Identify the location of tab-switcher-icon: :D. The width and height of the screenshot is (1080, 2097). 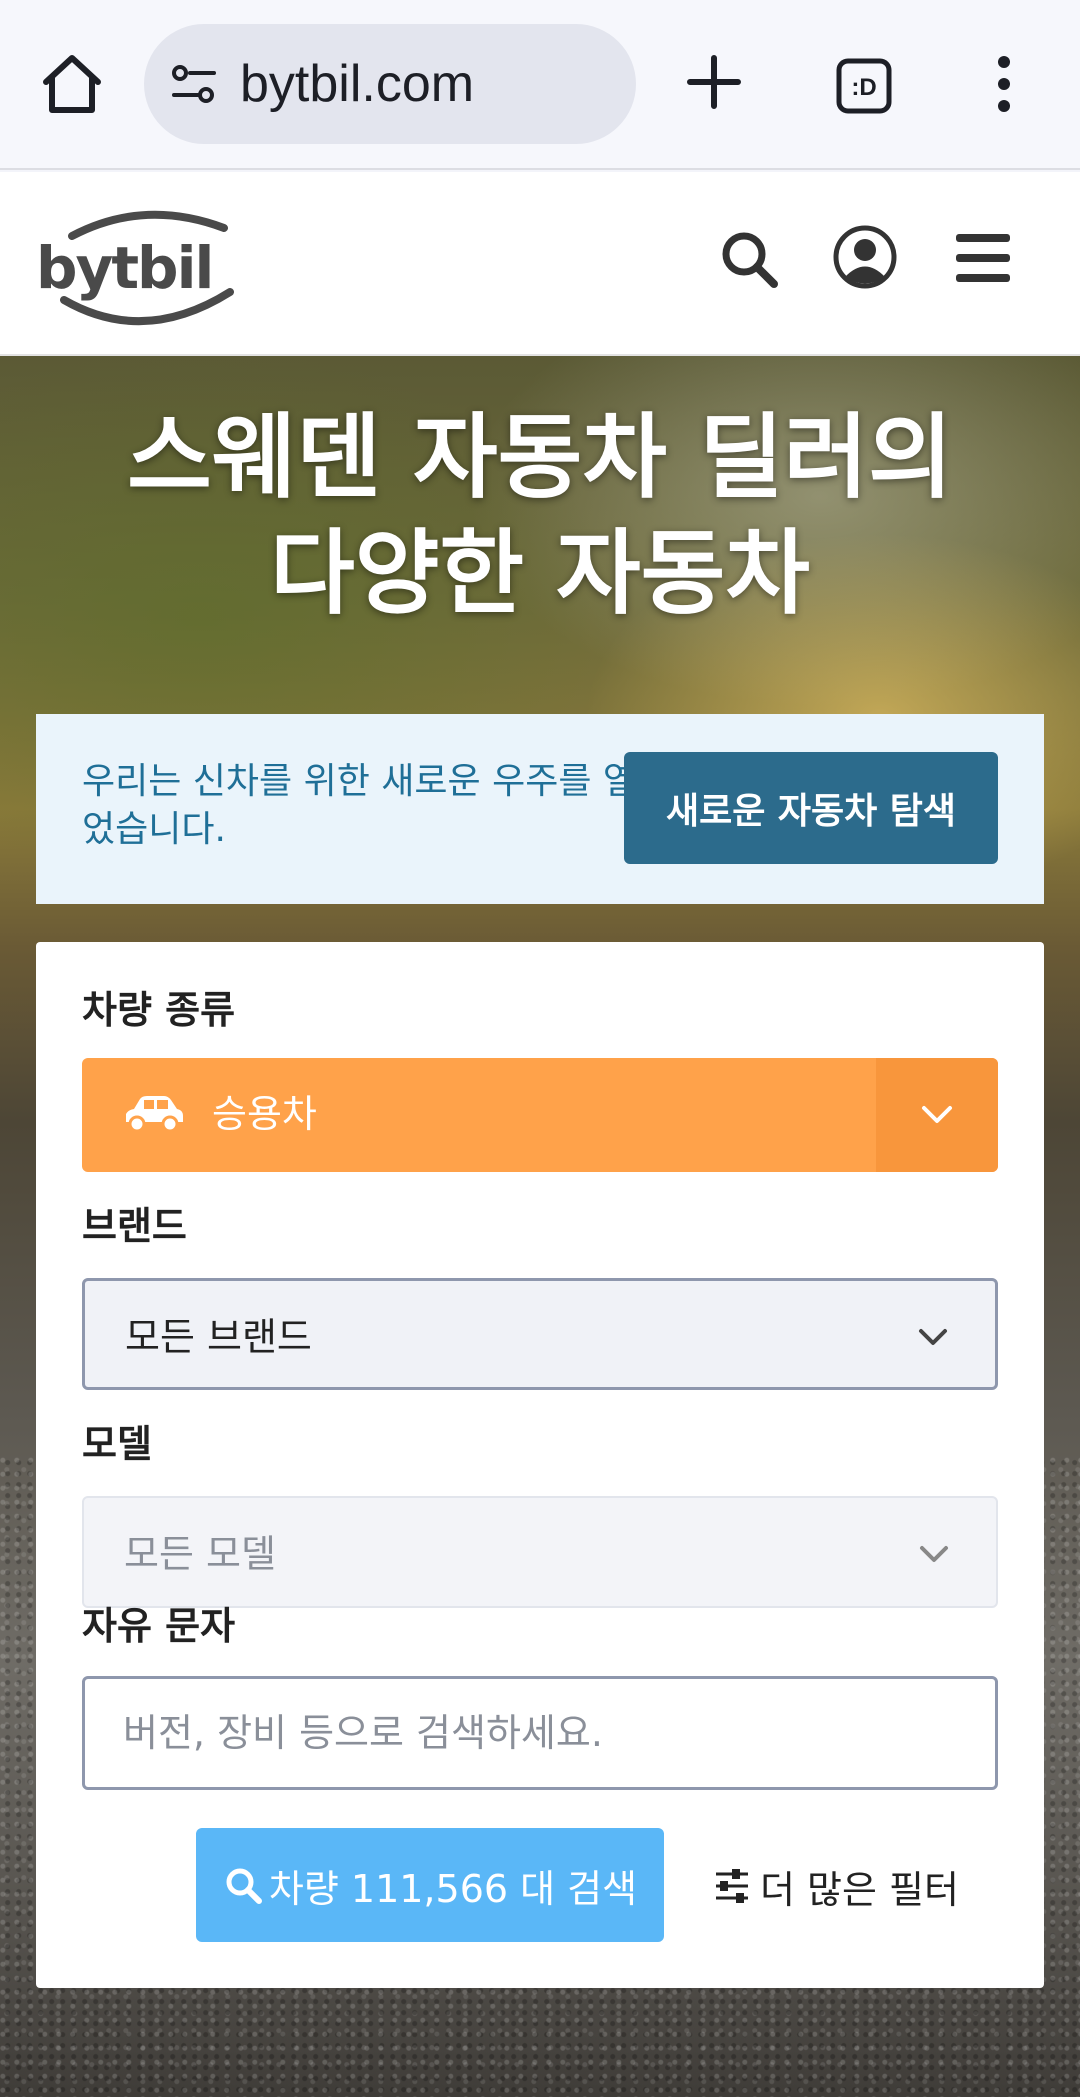
(864, 86).